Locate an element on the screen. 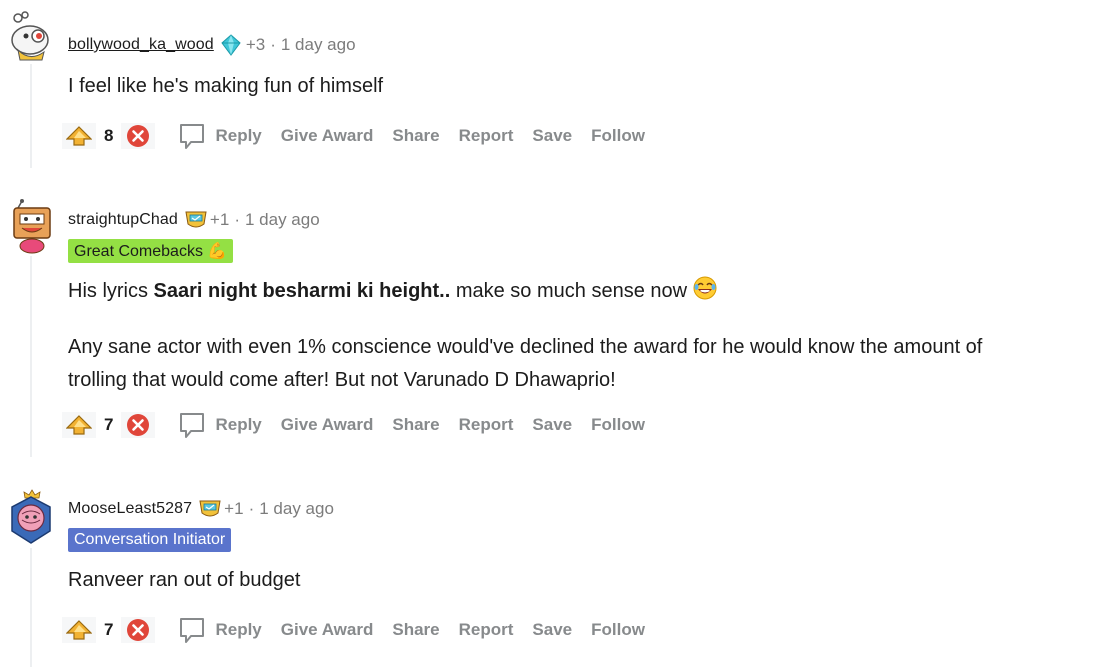 The width and height of the screenshot is (1102, 667). text-run: His lyrics is located at coordinates (111, 291).